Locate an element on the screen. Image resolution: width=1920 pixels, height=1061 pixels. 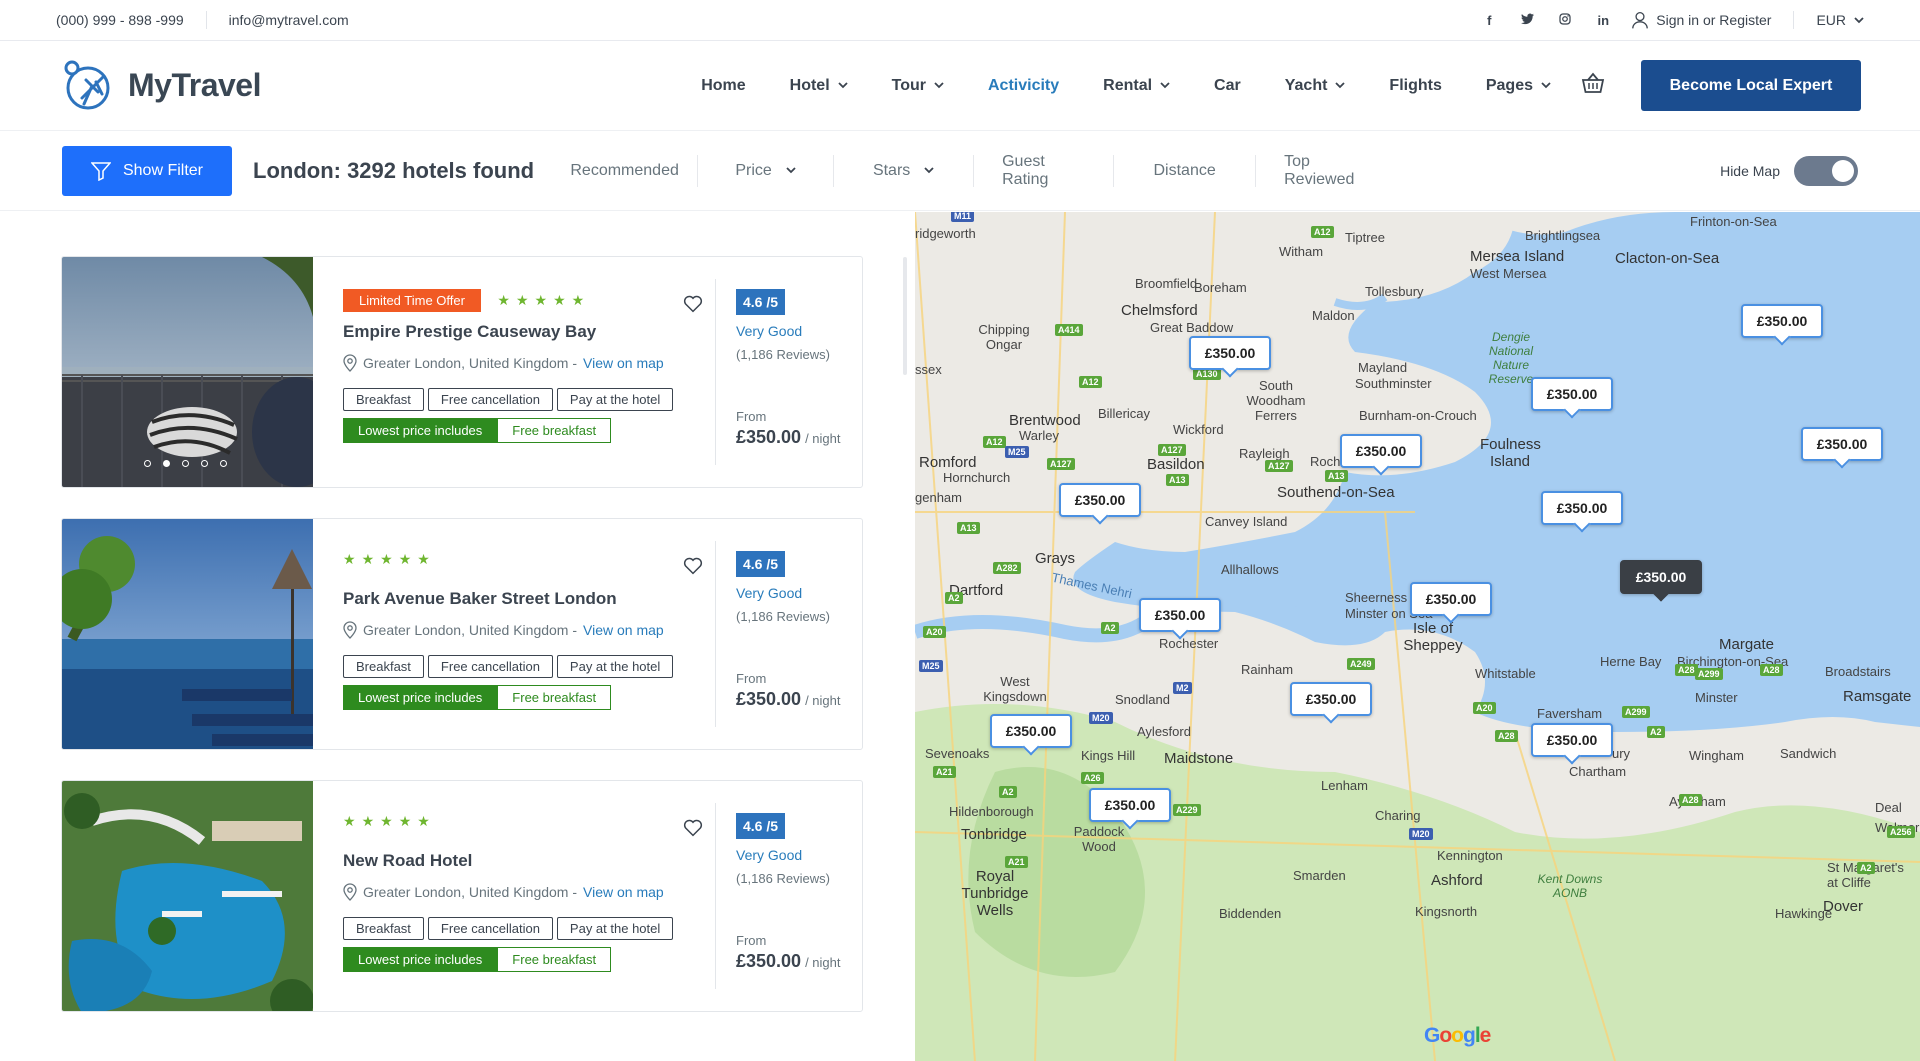
sort-label: Recommended is located at coordinates (624, 170).